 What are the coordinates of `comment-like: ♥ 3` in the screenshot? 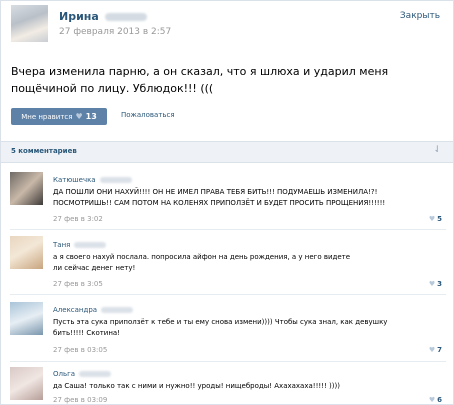 It's located at (435, 284).